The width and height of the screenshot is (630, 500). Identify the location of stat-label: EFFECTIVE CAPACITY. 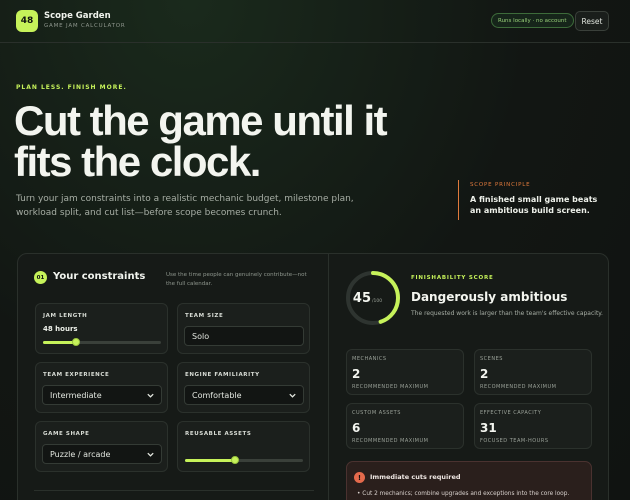
(511, 413).